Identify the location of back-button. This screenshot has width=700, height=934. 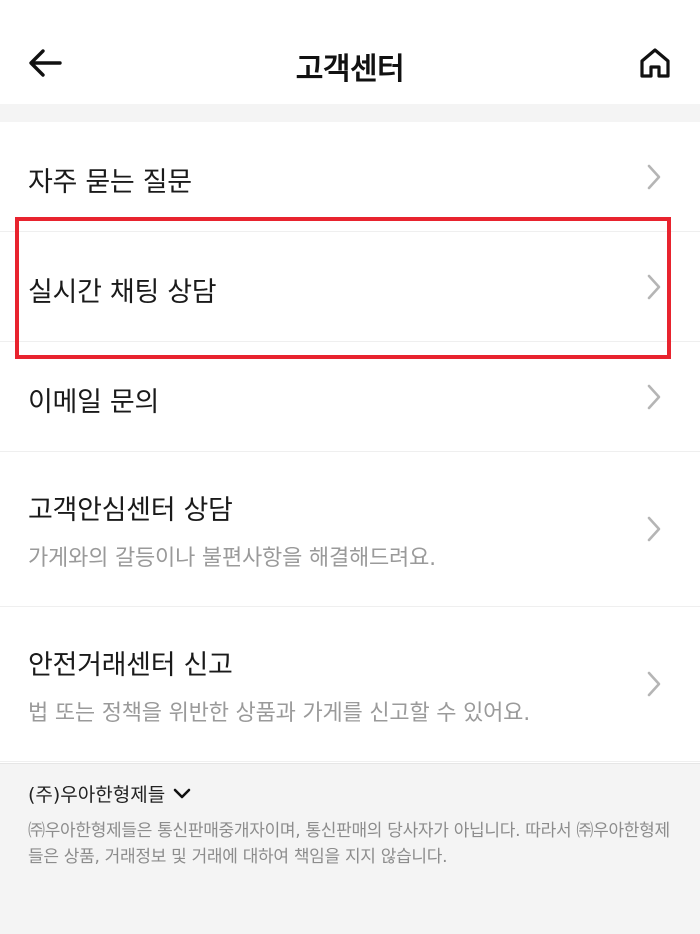
(45, 63).